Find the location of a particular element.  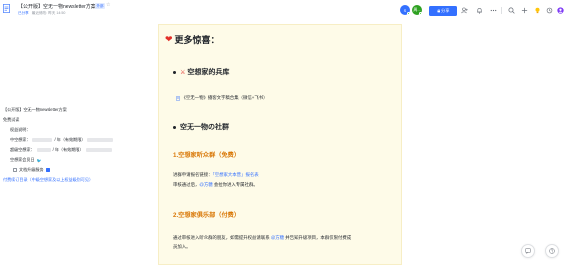

more-icon is located at coordinates (493, 10).